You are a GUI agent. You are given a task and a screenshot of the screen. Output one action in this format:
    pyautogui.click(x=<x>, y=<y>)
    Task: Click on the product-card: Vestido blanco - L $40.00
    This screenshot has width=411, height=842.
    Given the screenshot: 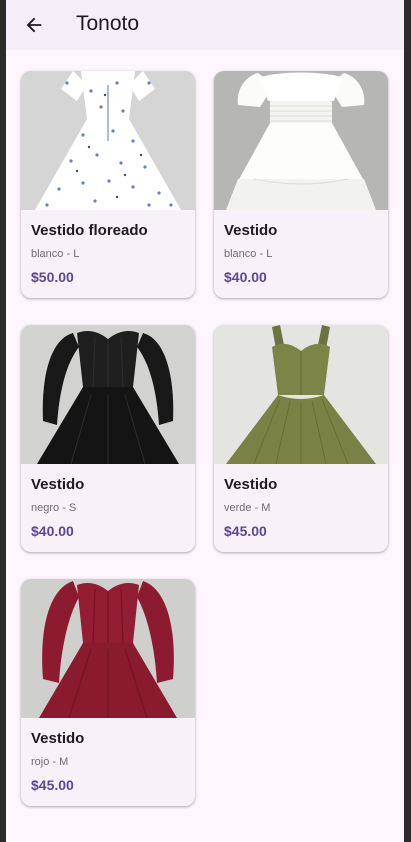 What is the action you would take?
    pyautogui.click(x=301, y=184)
    